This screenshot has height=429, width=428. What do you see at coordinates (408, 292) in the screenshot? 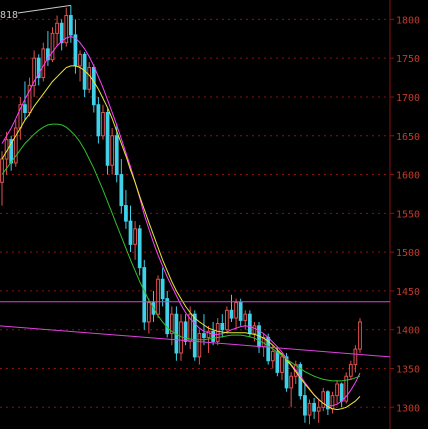
I see `tick-label: 1450` at bounding box center [408, 292].